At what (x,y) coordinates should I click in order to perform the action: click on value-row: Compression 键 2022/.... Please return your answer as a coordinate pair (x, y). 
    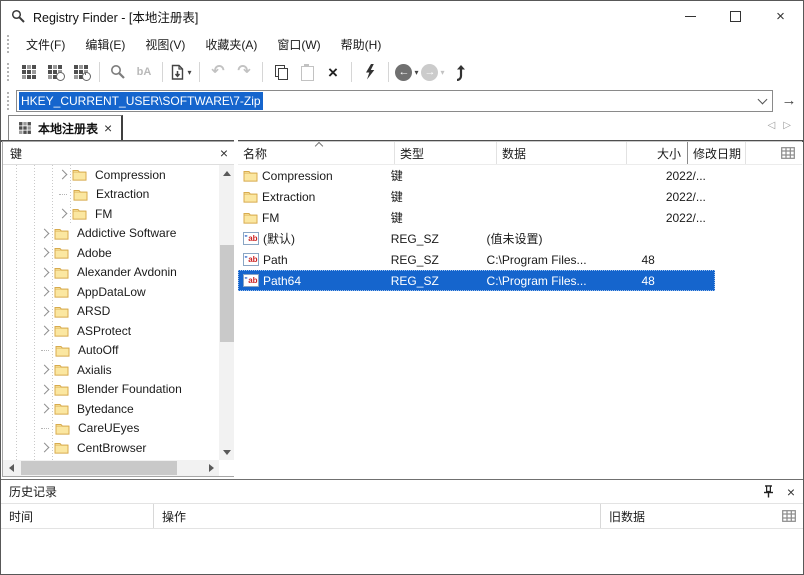
    Looking at the image, I should click on (520, 175).